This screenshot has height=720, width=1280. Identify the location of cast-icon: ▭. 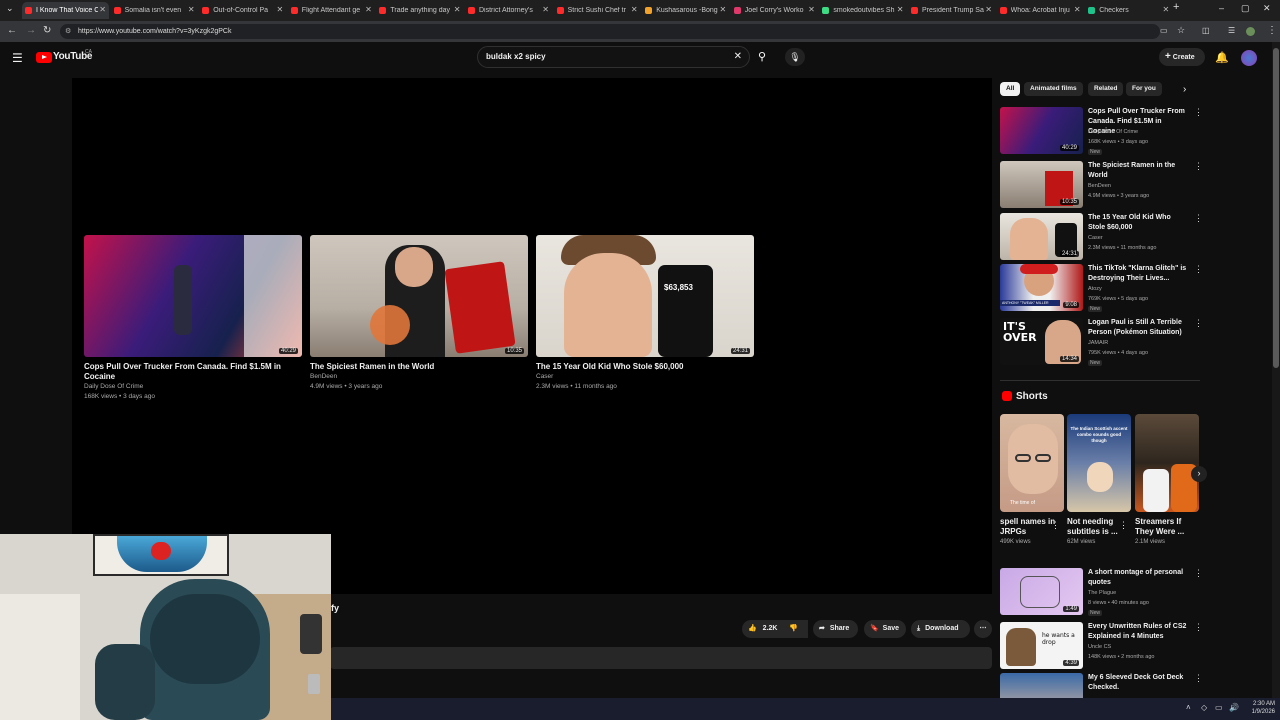
(1164, 30).